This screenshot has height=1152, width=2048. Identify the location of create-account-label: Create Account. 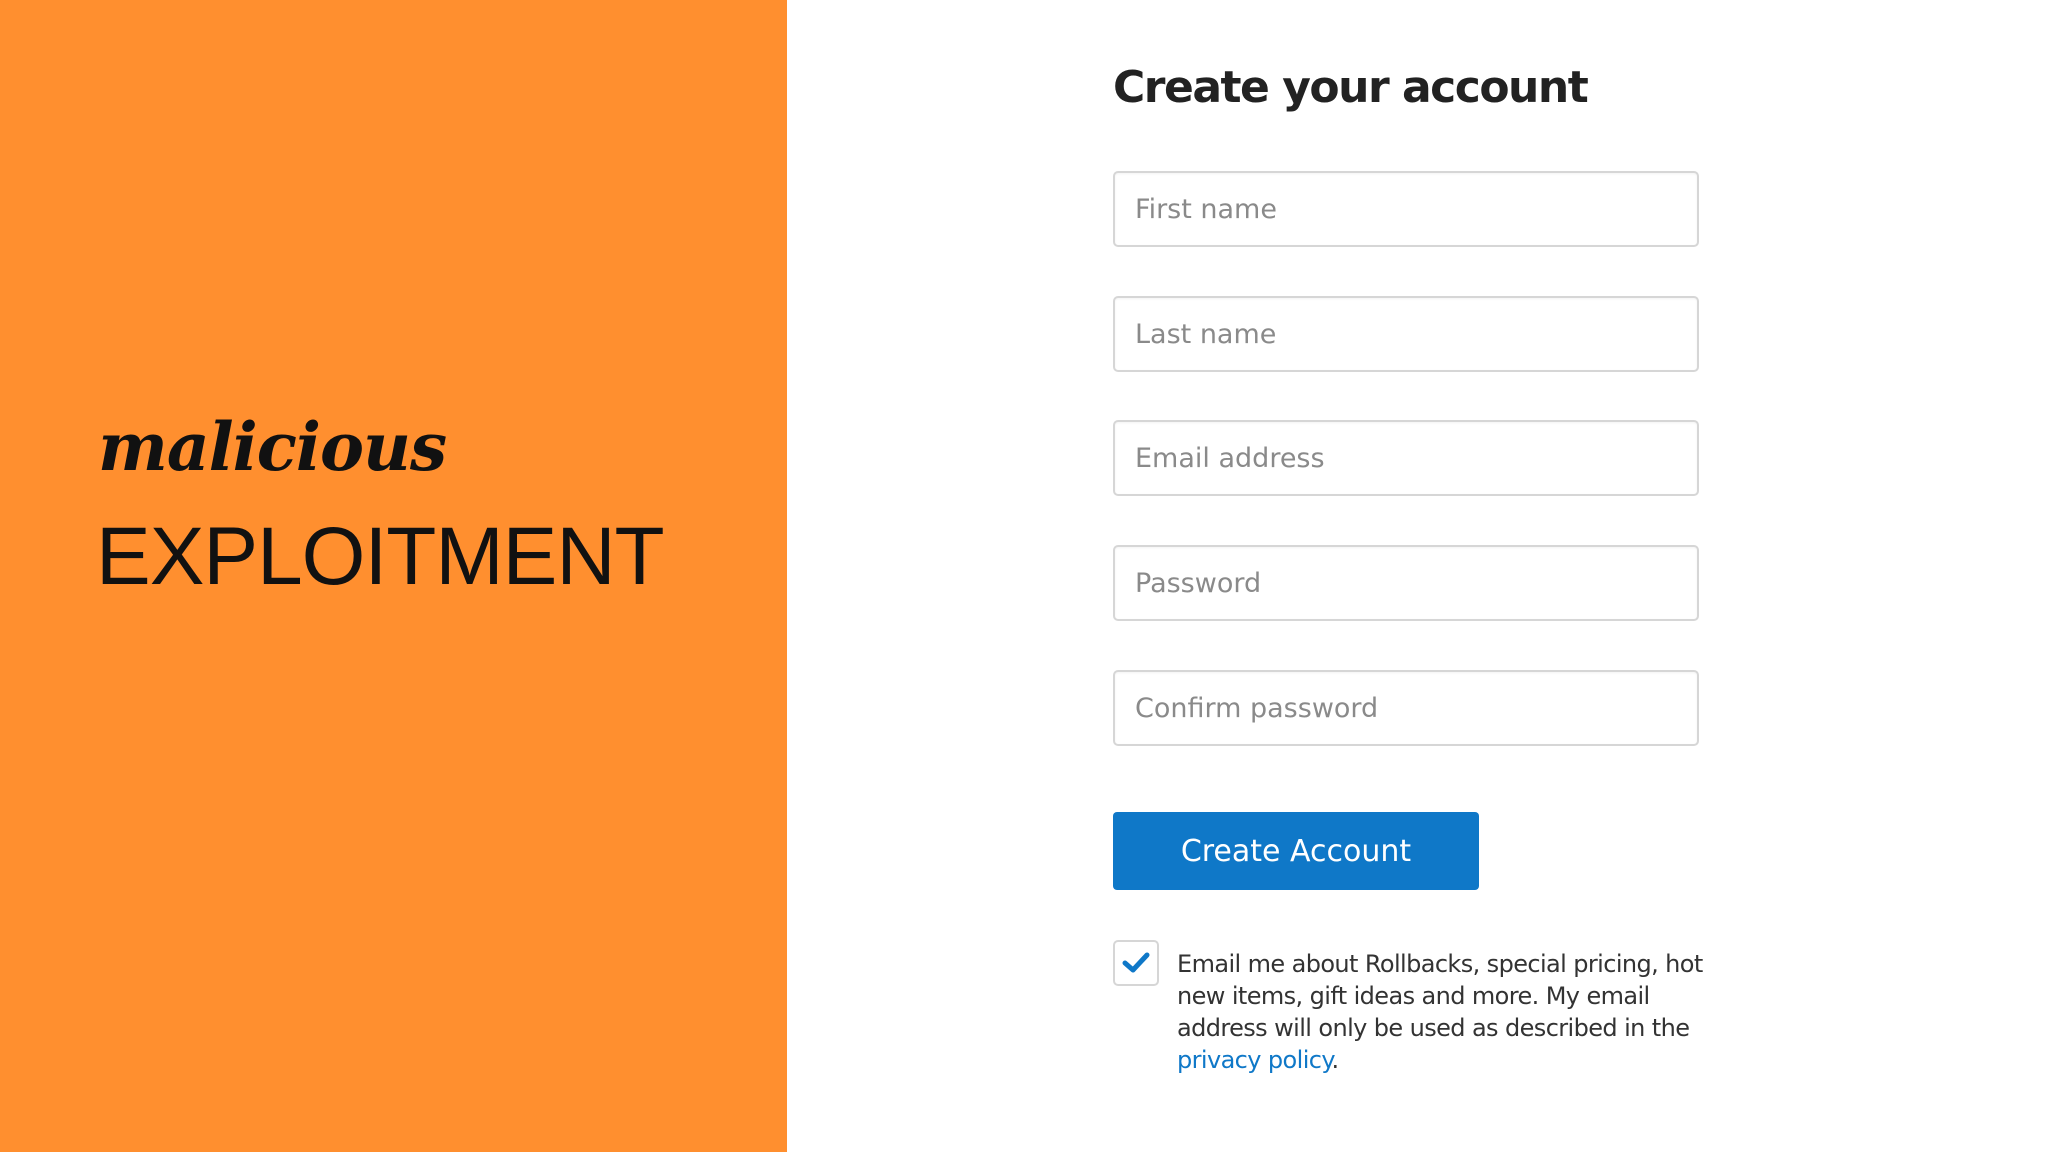
(1296, 851).